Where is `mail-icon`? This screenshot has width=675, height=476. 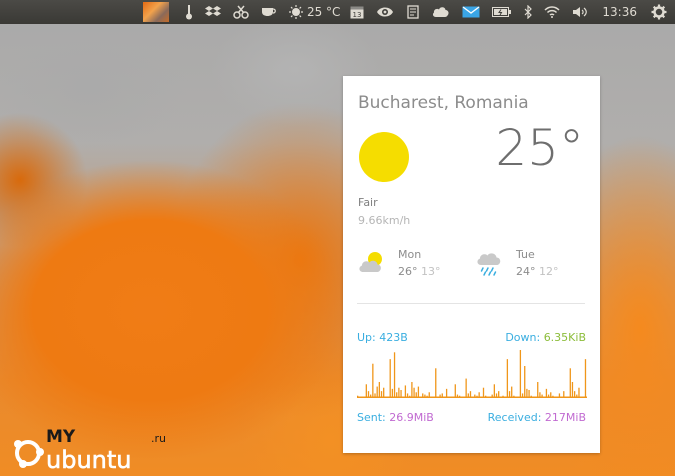
mail-icon is located at coordinates (471, 12).